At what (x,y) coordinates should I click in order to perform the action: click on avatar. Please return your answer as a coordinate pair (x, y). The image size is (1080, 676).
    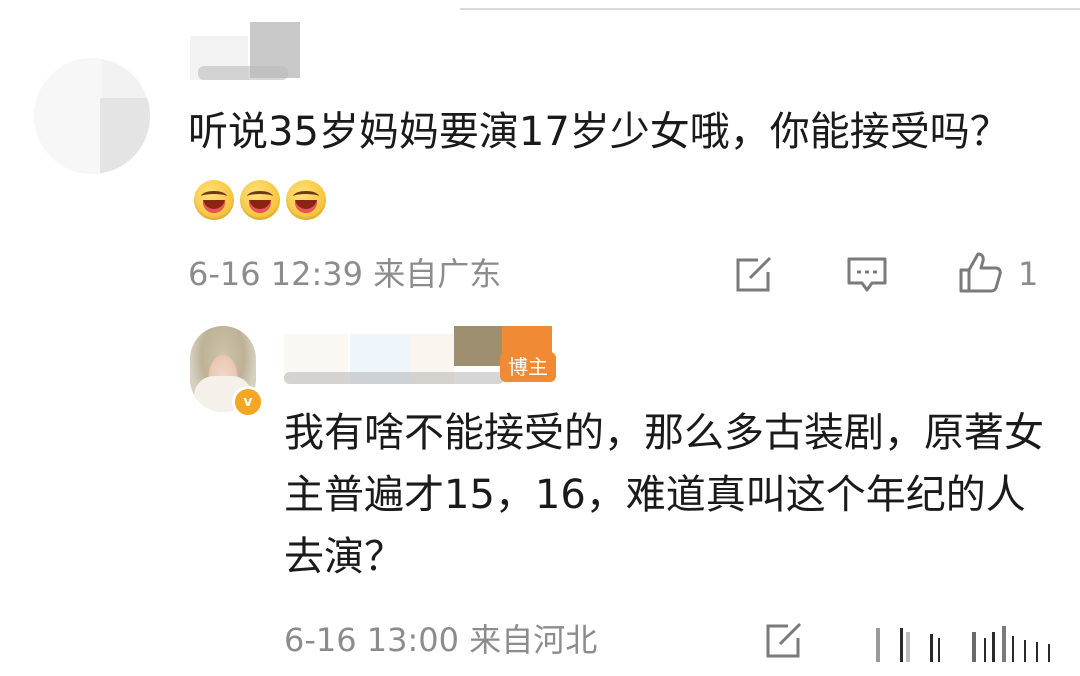
    Looking at the image, I should click on (92, 116).